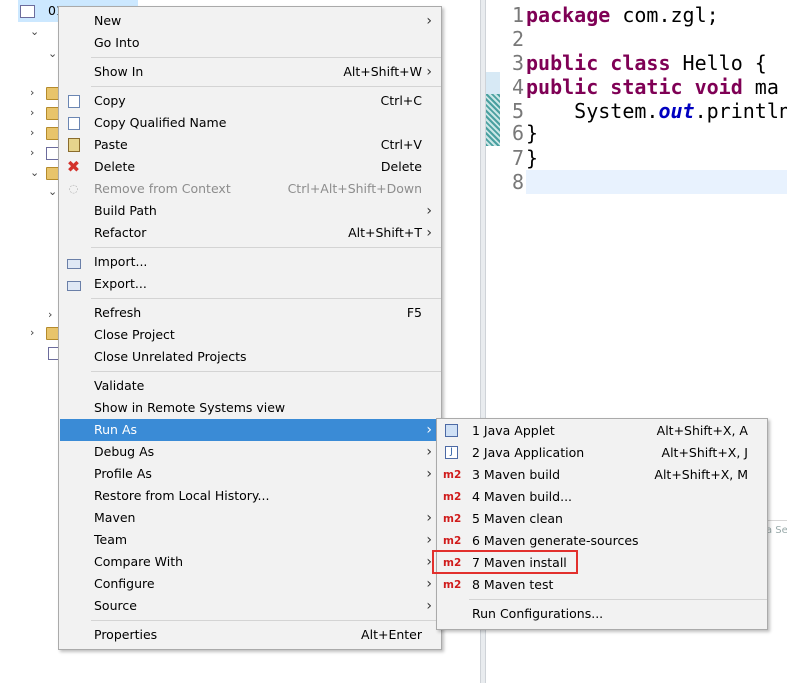 This screenshot has width=787, height=683. What do you see at coordinates (602, 431) in the screenshot?
I see `menu-item-1-java-applet: 1 Java Applet Alt+Shift+X, A` at bounding box center [602, 431].